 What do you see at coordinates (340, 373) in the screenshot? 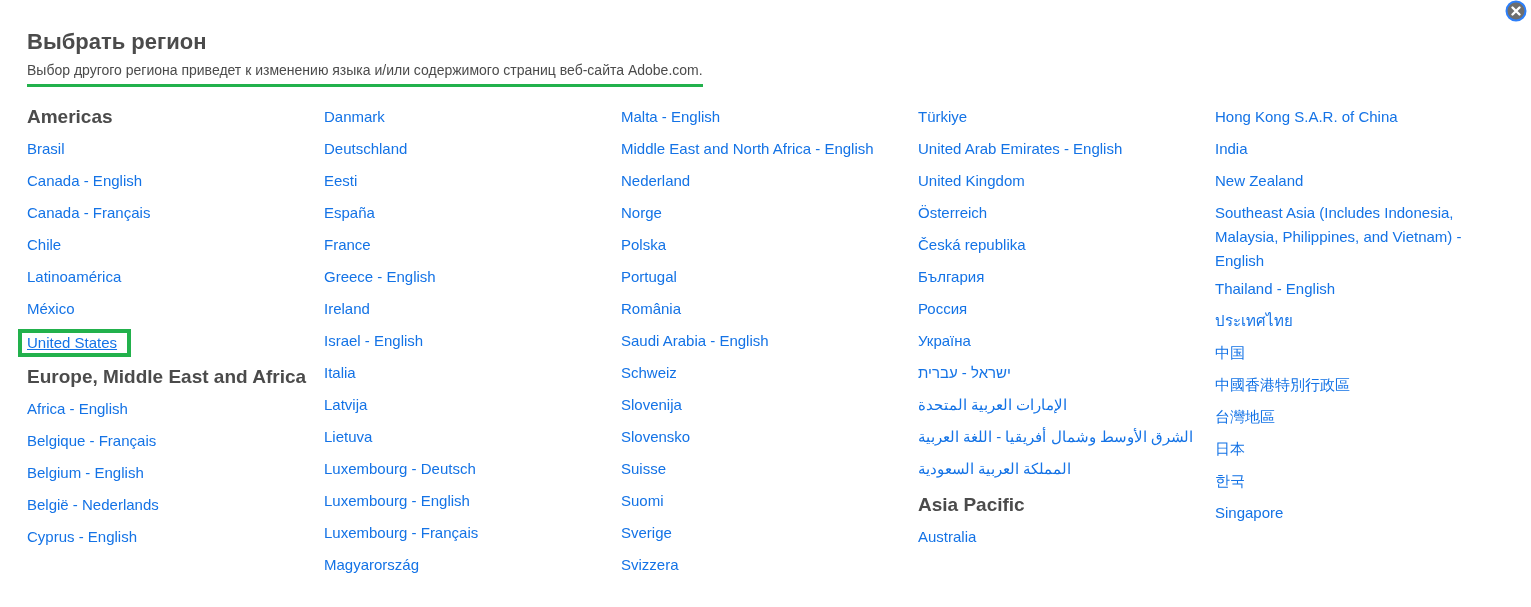
I see `region-link: Italia` at bounding box center [340, 373].